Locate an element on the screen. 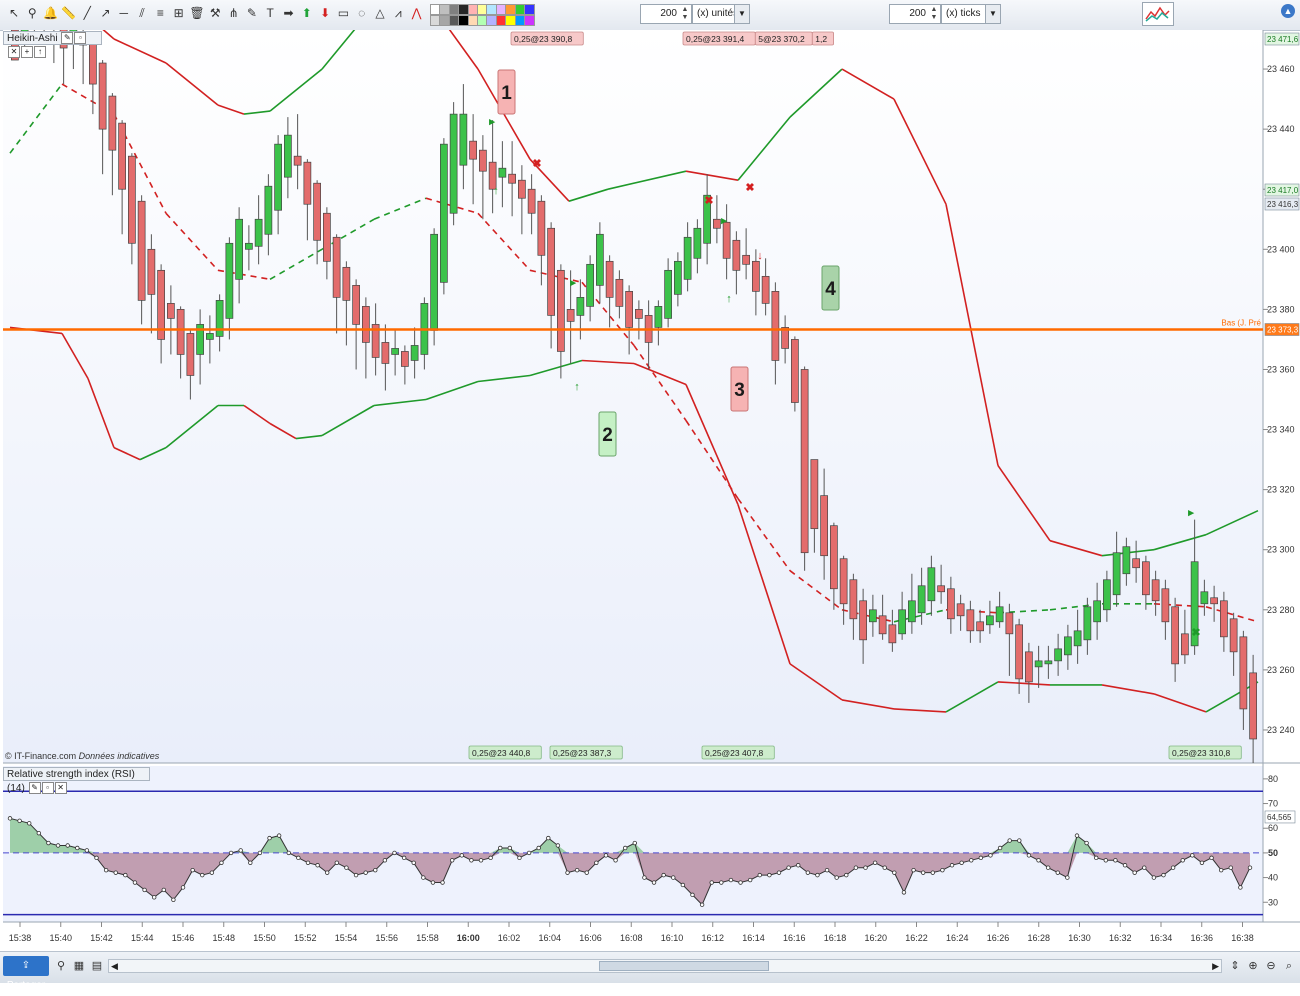  window-up-button: ▲ is located at coordinates (1288, 11).